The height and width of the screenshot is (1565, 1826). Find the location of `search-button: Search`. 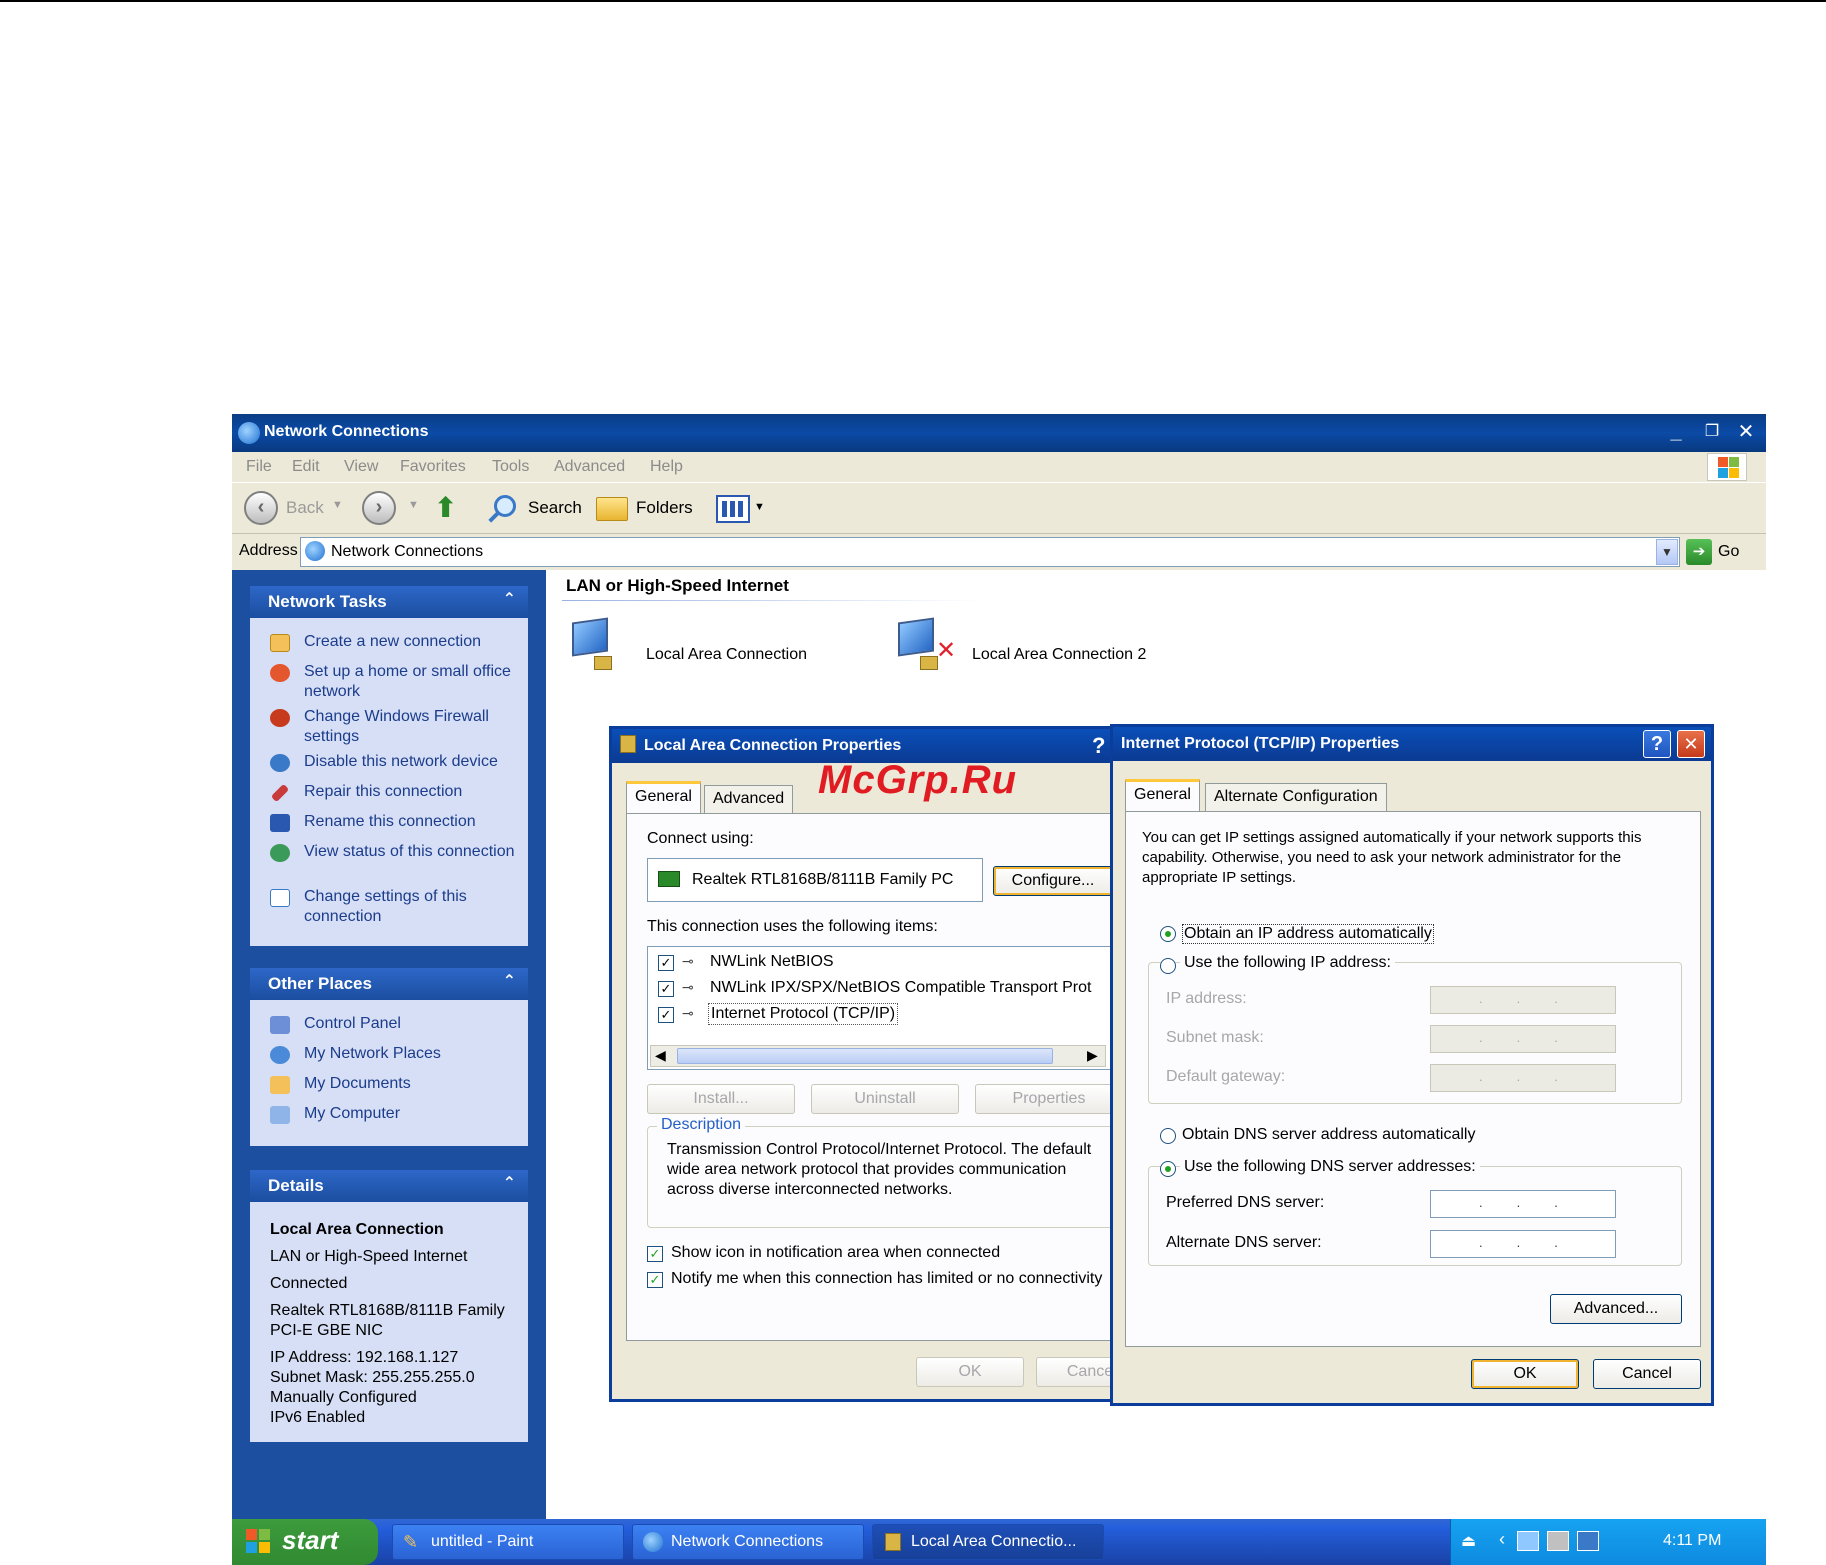

search-button: Search is located at coordinates (555, 508).